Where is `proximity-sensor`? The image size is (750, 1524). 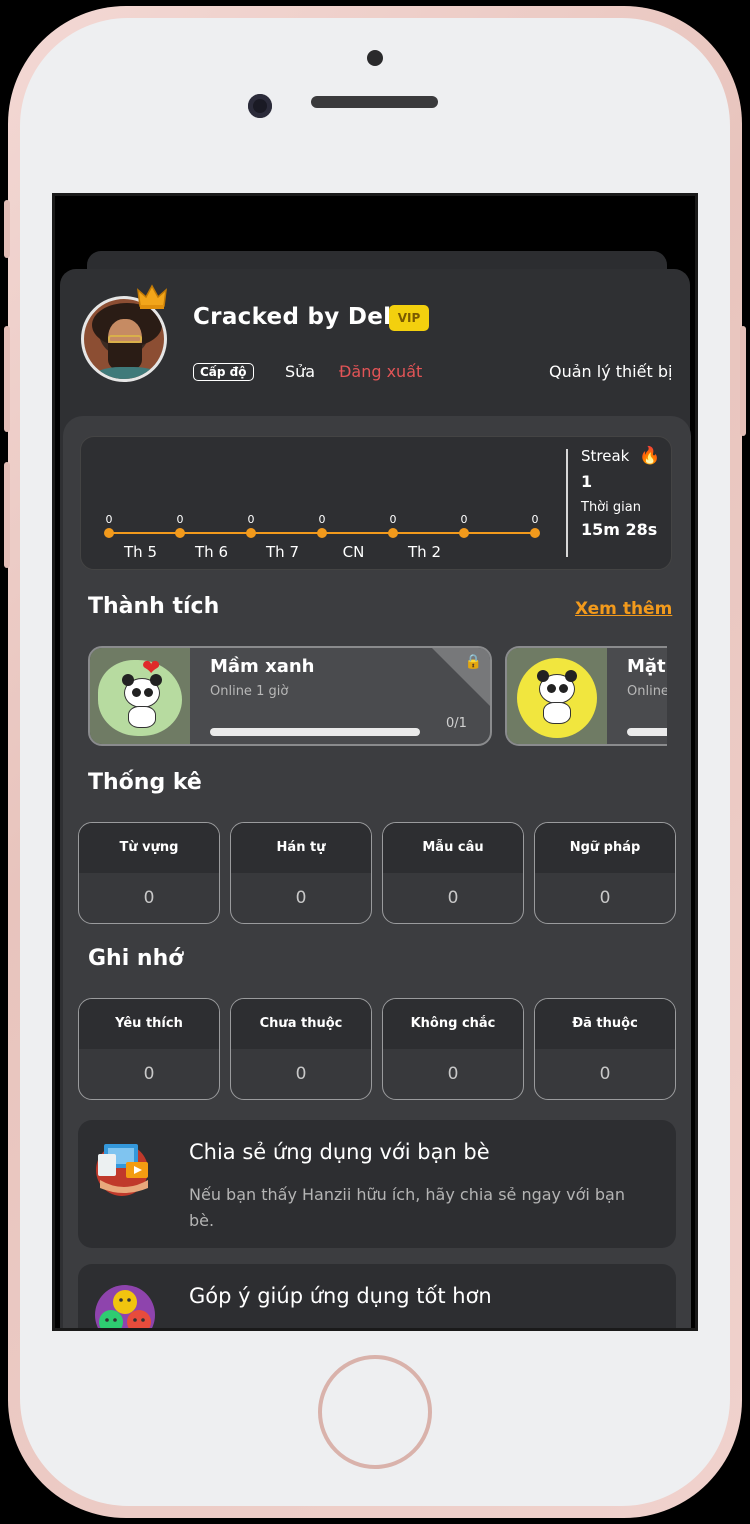 proximity-sensor is located at coordinates (375, 58).